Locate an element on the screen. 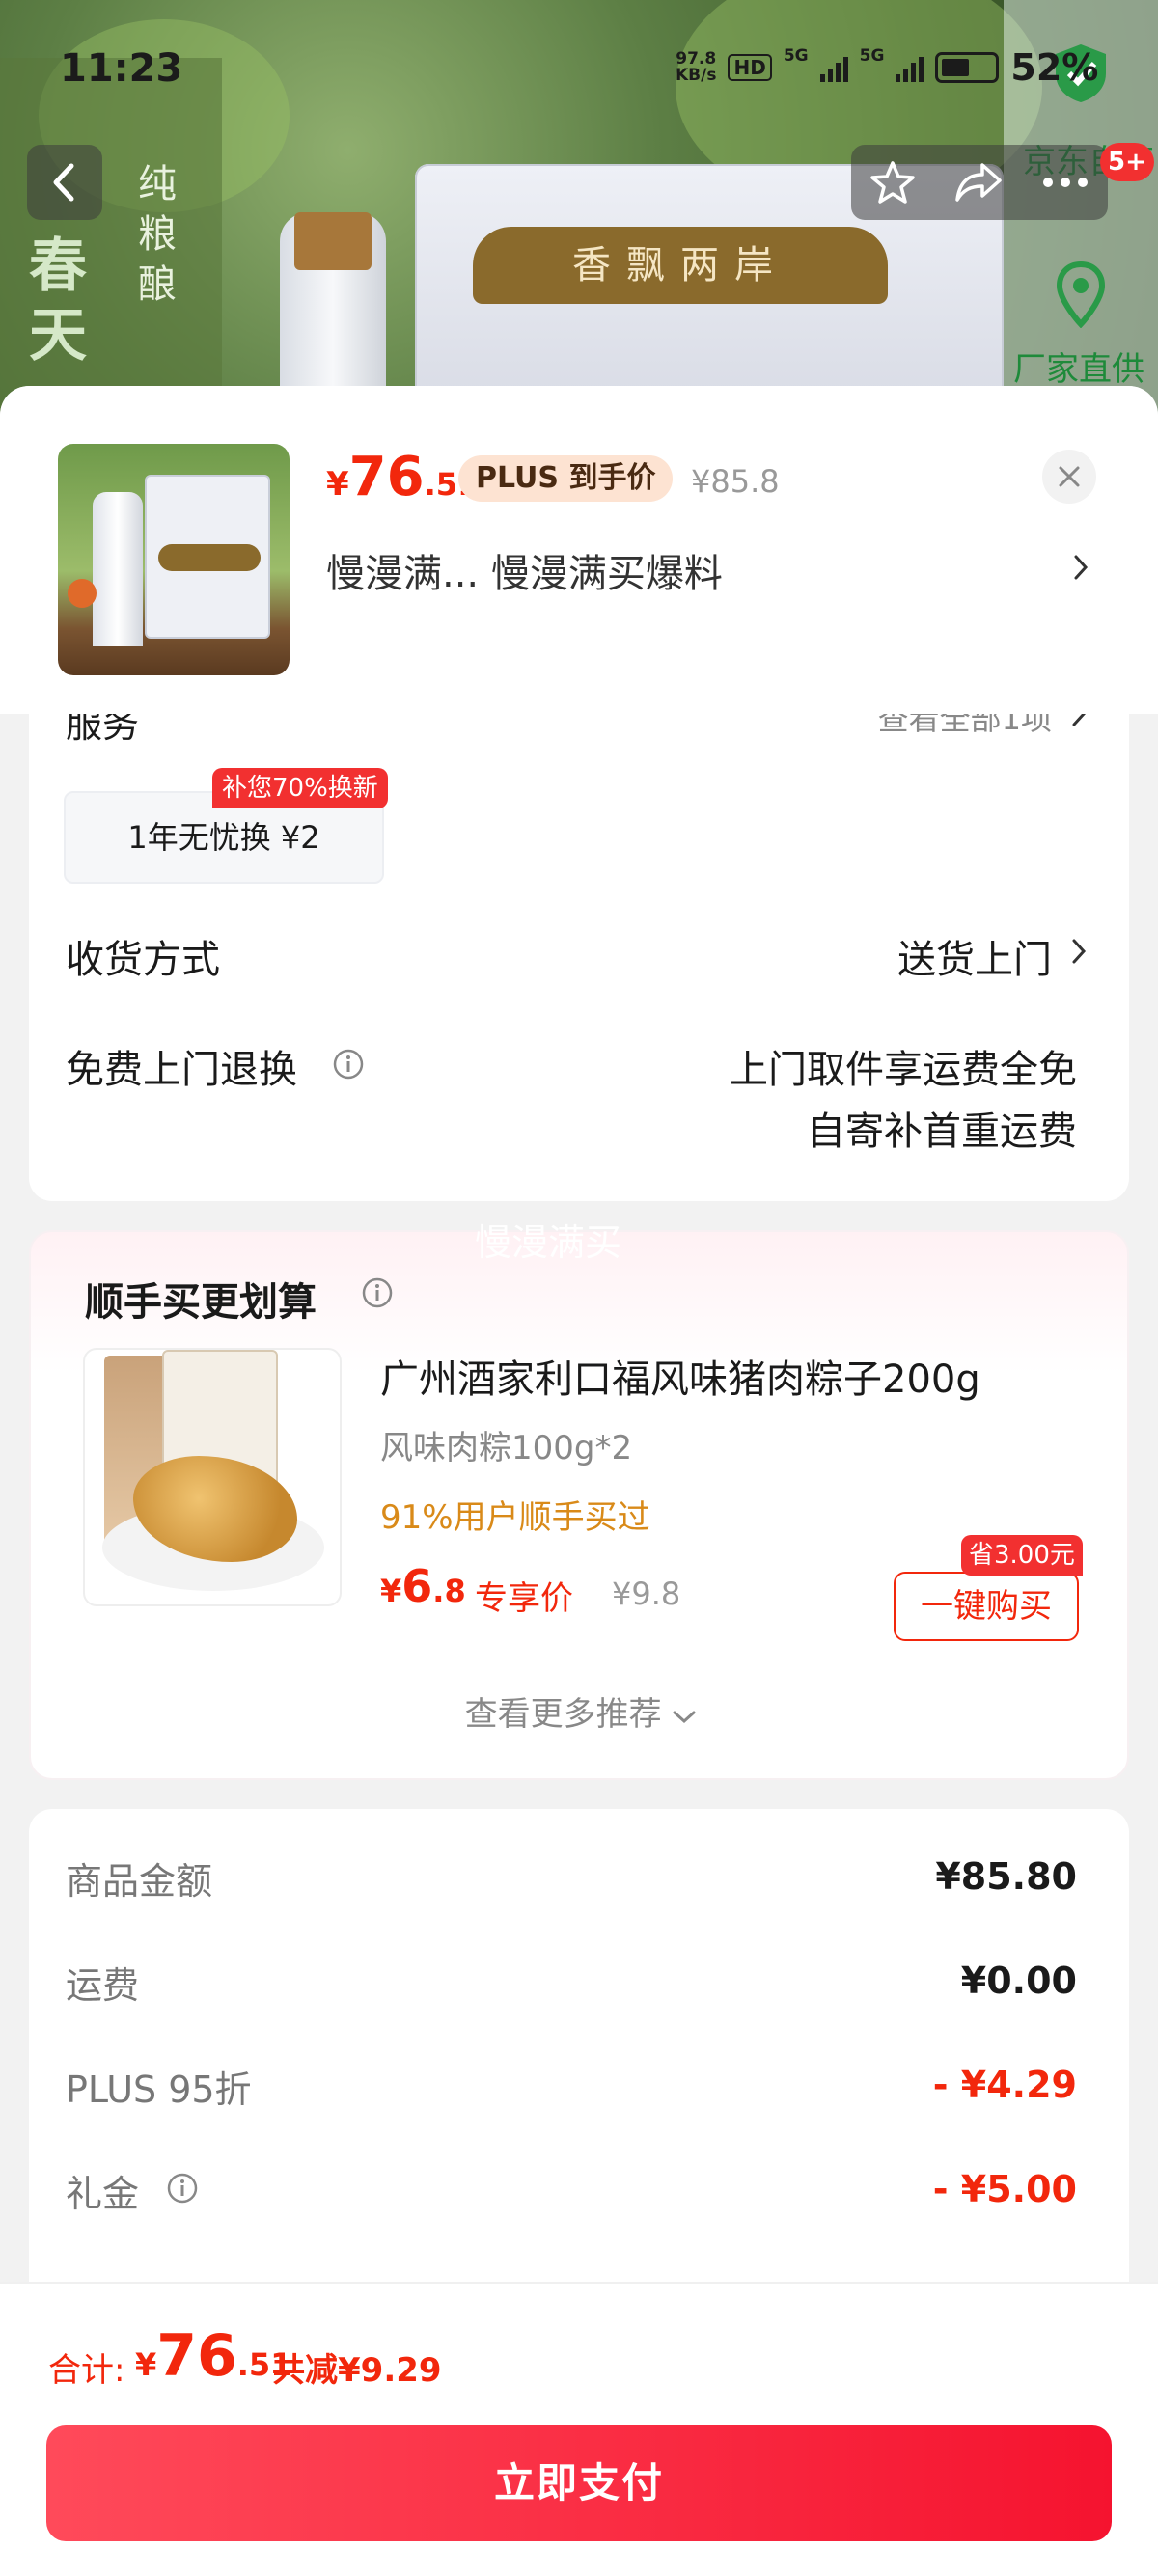 Image resolution: width=1158 pixels, height=2576 pixels. thumb-box-label is located at coordinates (209, 557).